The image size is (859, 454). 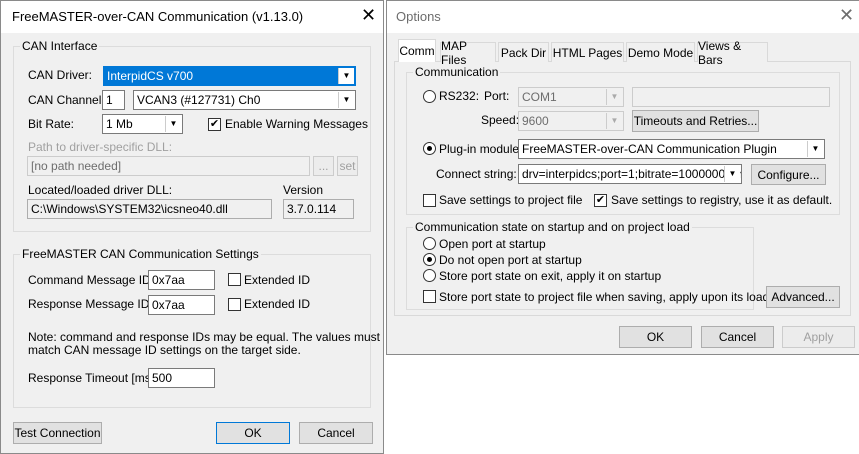 I want to click on selected-value: FreeMASTER-over-CAN Communication Plugin, so click(x=649, y=149).